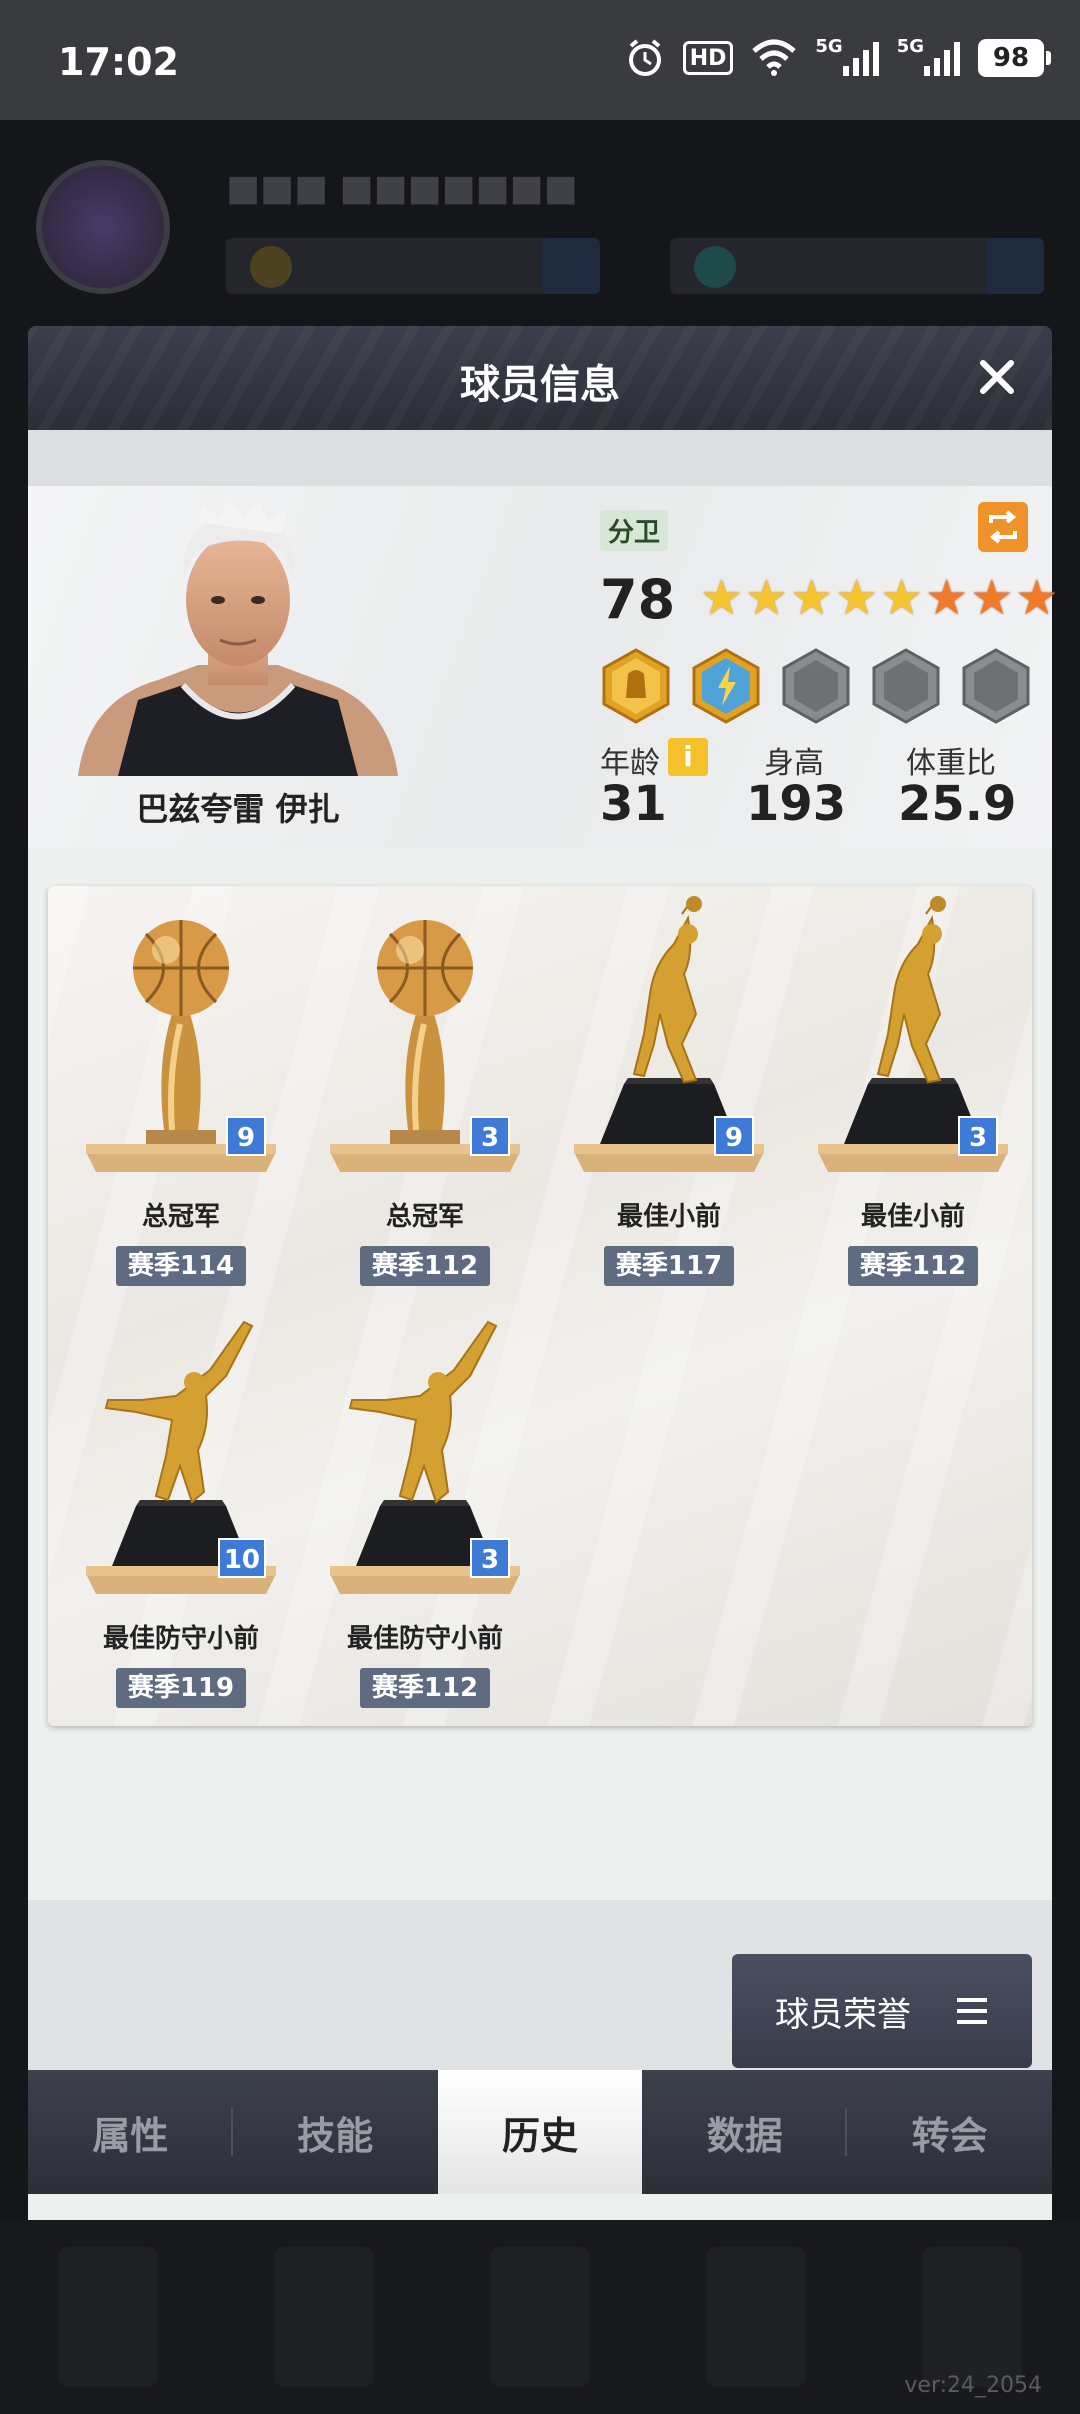  What do you see at coordinates (847, 58) in the screenshot?
I see `signal-icon-1: 5G` at bounding box center [847, 58].